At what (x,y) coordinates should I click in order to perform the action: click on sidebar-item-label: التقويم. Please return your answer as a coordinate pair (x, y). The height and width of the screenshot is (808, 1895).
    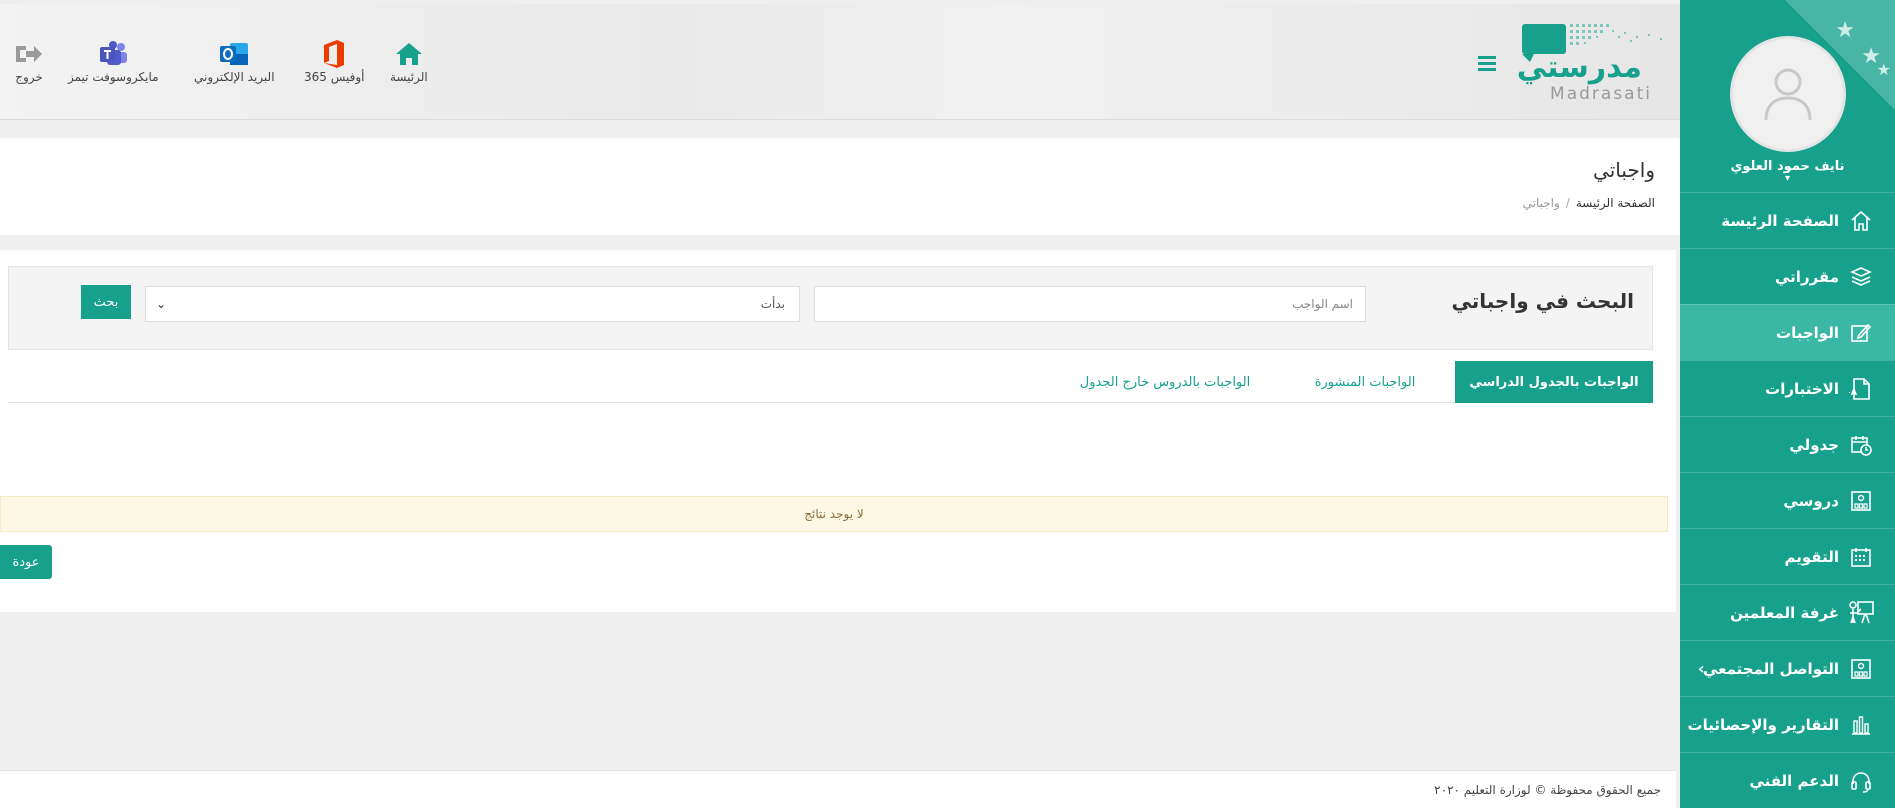
    Looking at the image, I should click on (1812, 556).